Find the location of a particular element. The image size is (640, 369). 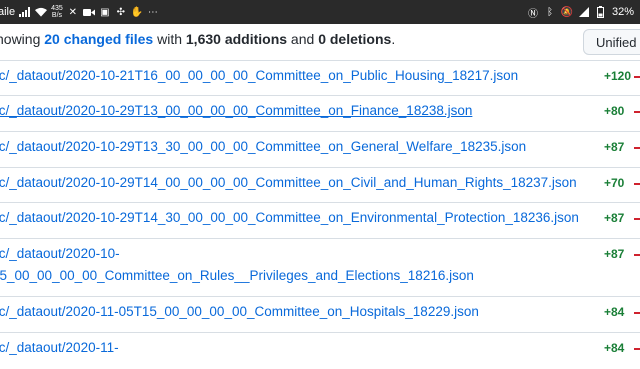

network-speed: 435 B/s is located at coordinates (57, 12).